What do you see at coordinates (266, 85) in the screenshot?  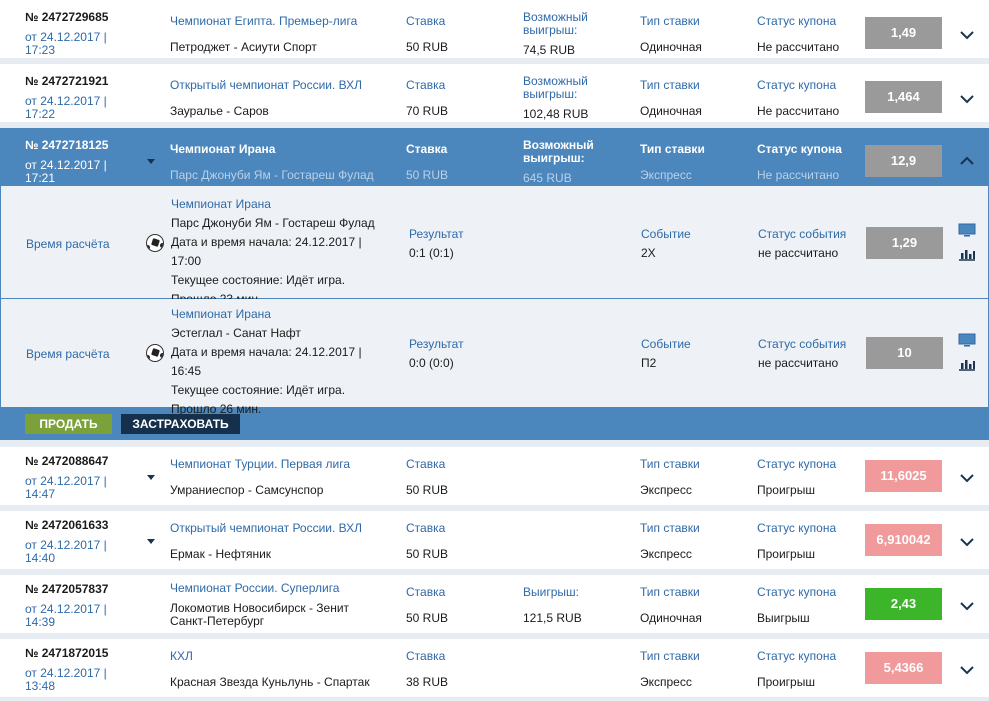 I see `league-name: Открытый чемпионат России. ВХЛ` at bounding box center [266, 85].